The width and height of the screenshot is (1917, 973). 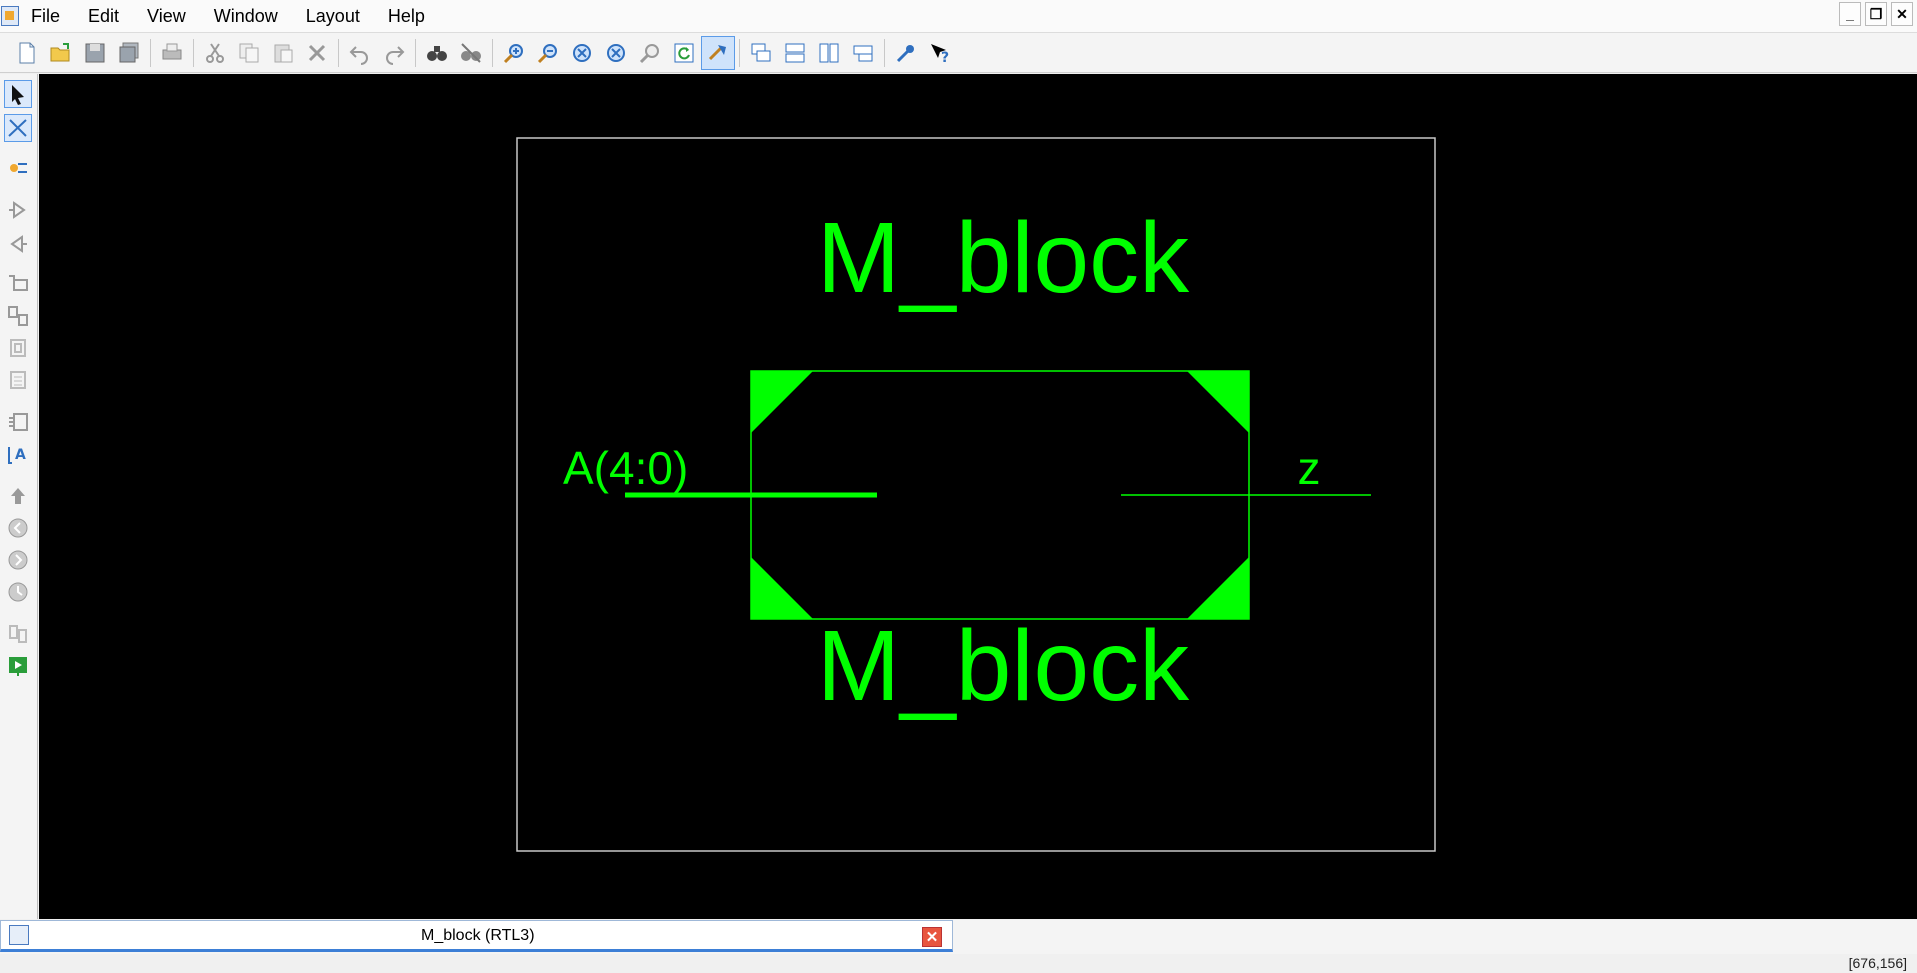 What do you see at coordinates (718, 52) in the screenshot?
I see `pan-icon` at bounding box center [718, 52].